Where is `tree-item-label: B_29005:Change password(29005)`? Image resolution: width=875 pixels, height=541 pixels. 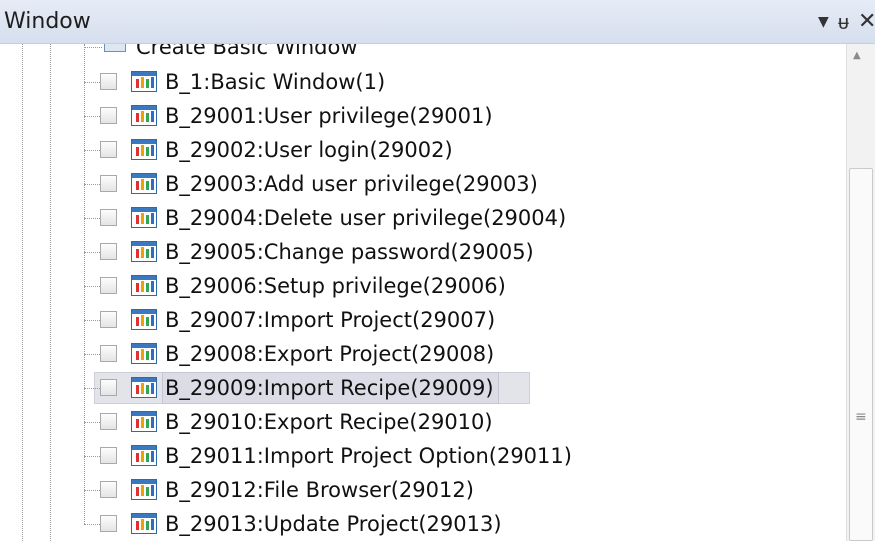 tree-item-label: B_29005:Change password(29005) is located at coordinates (349, 252).